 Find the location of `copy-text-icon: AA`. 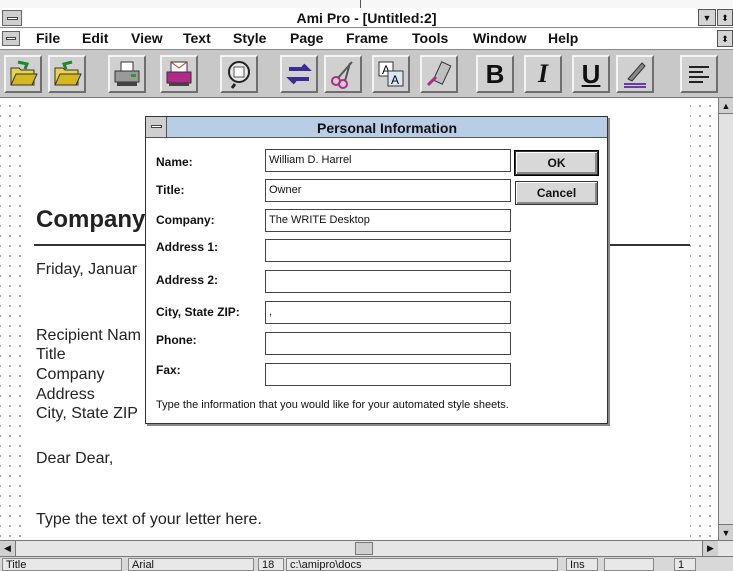

copy-text-icon: AA is located at coordinates (391, 74).